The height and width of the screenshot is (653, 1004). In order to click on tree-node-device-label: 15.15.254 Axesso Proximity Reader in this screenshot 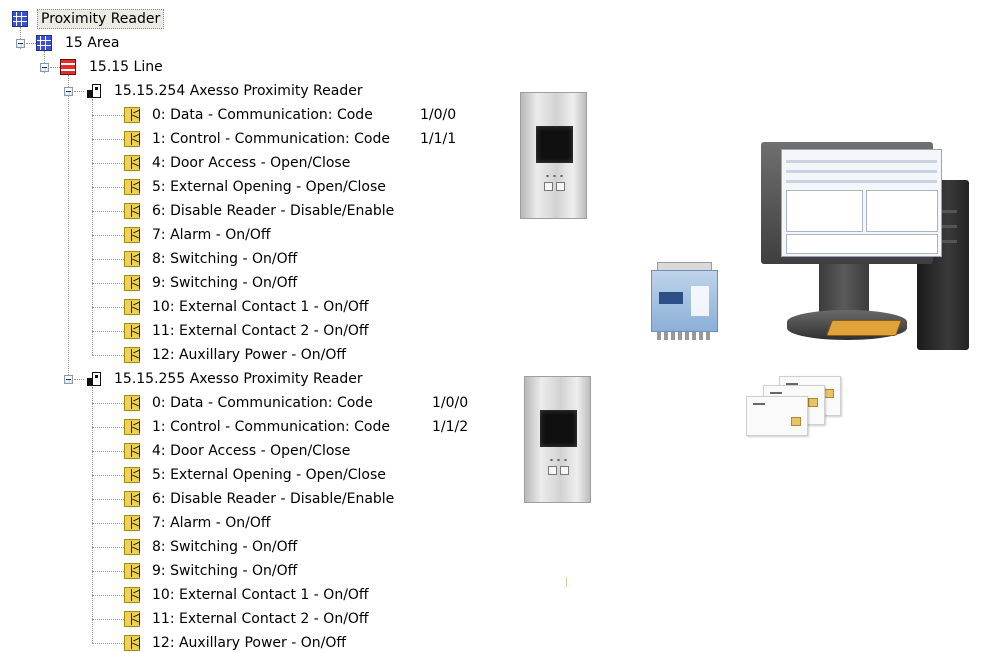, I will do `click(238, 91)`.